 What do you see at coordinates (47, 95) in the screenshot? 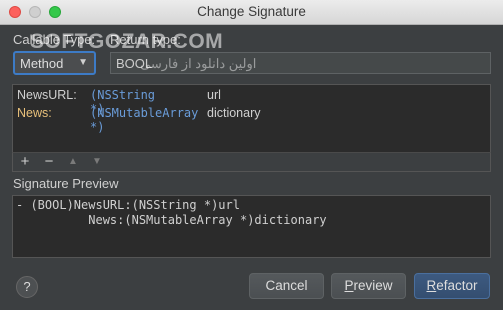
I see `param-selector-name: NewsURL:` at bounding box center [47, 95].